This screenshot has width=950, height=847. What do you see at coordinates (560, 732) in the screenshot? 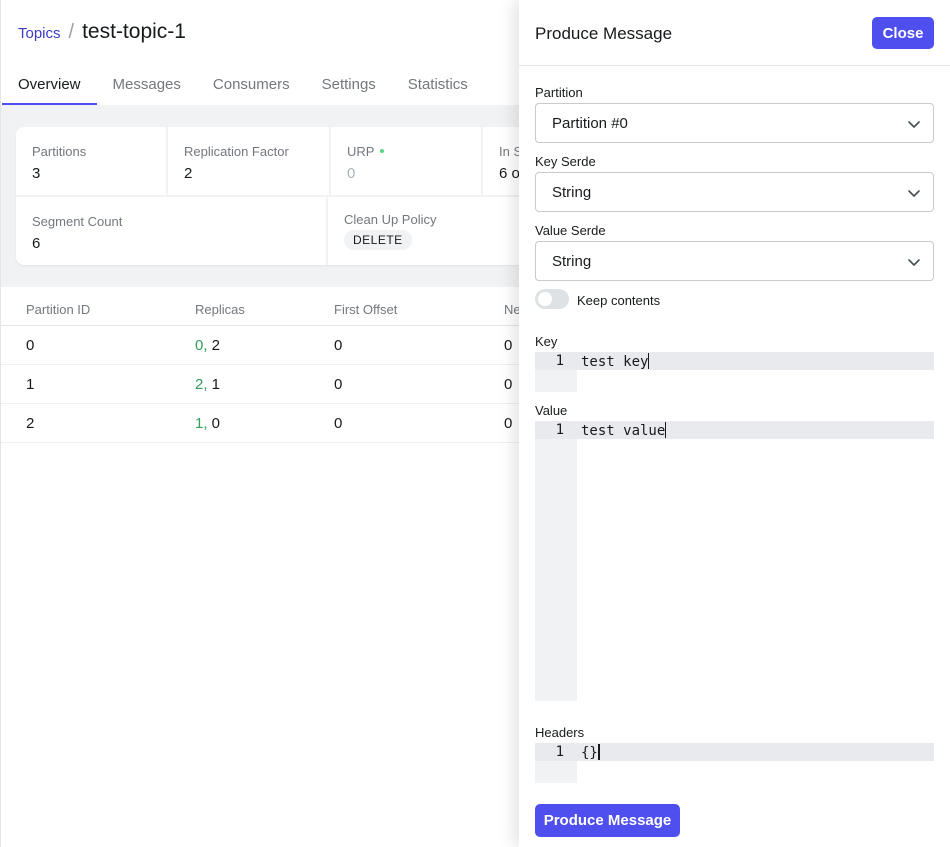
I see `headers-label: Headers` at bounding box center [560, 732].